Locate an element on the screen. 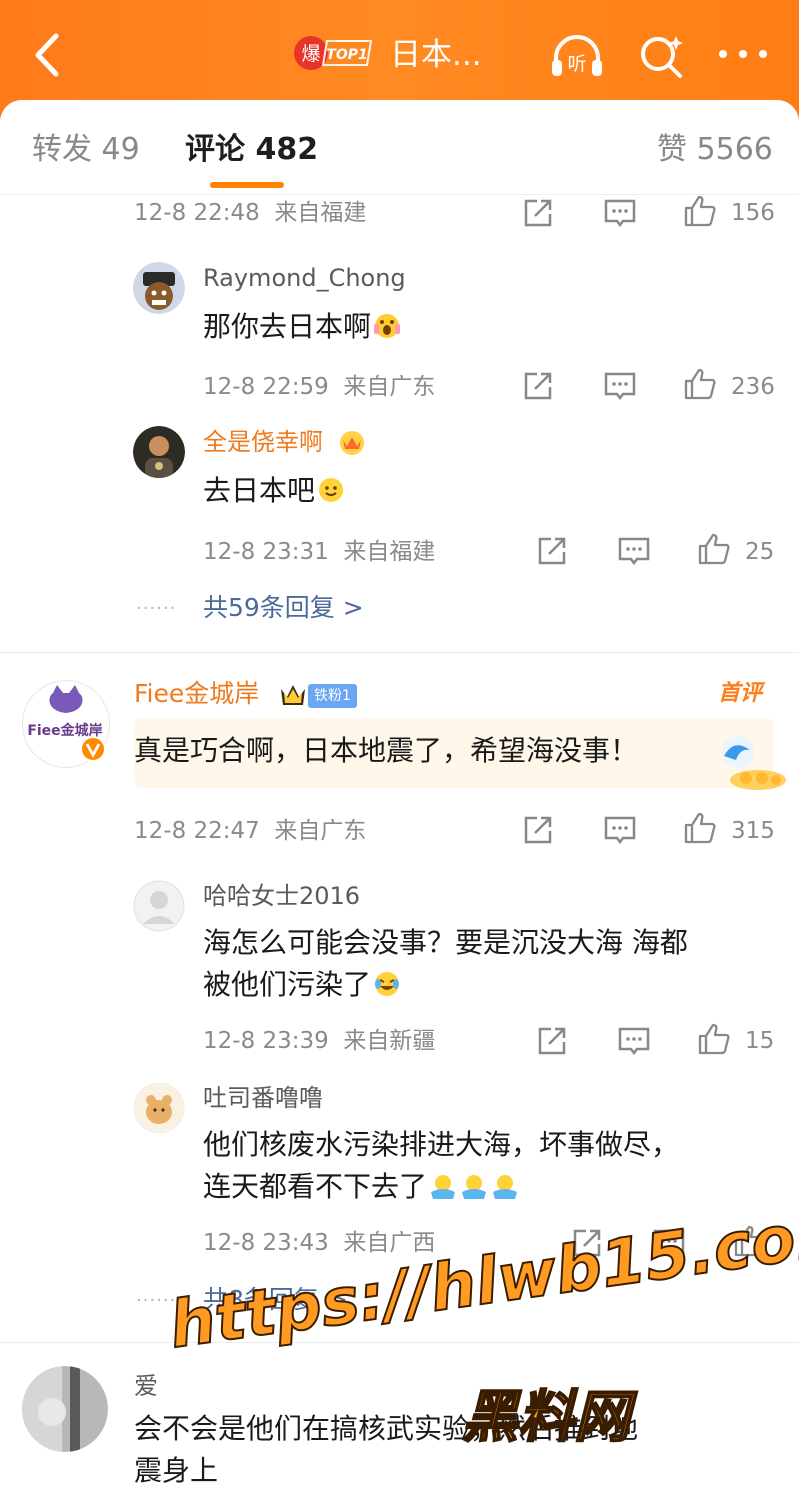 Image resolution: width=799 pixels, height=1494 pixels. comment-time: 12-8 22:48 is located at coordinates (197, 213).